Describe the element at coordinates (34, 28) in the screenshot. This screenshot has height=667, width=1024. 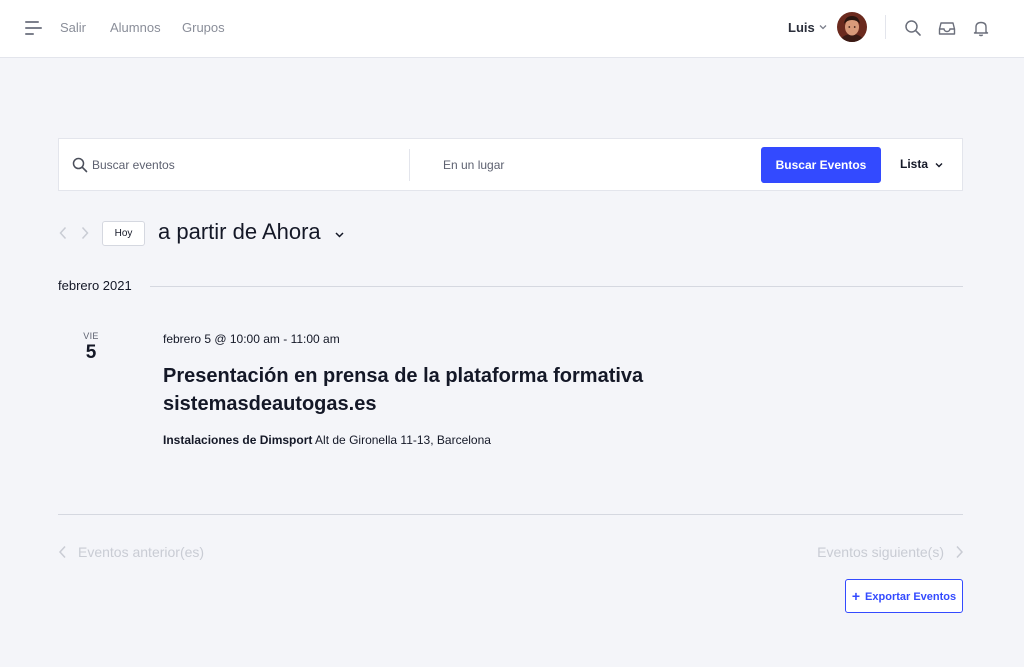
I see `menu-icon` at that location.